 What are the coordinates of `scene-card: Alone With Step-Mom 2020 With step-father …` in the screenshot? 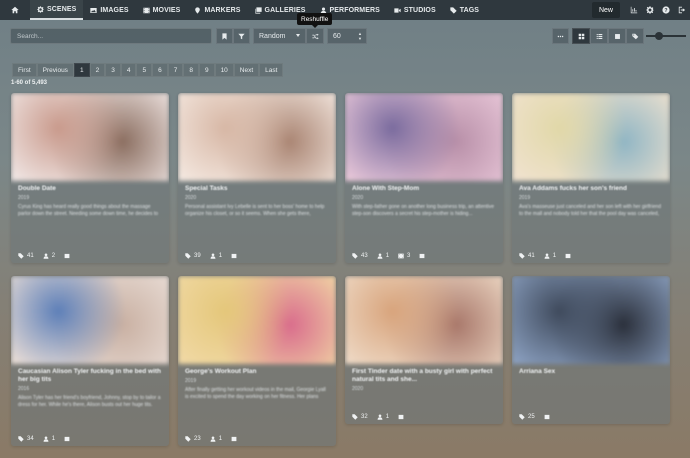 It's located at (424, 178).